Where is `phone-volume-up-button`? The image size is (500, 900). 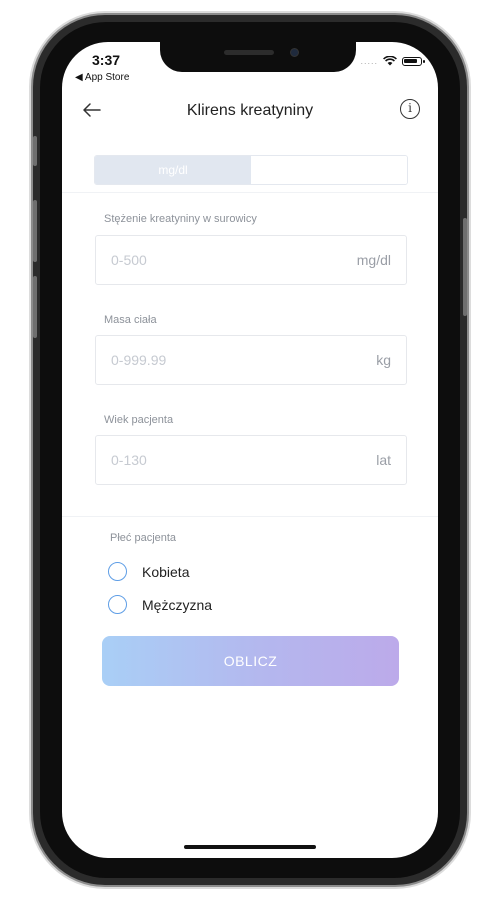 phone-volume-up-button is located at coordinates (35, 231).